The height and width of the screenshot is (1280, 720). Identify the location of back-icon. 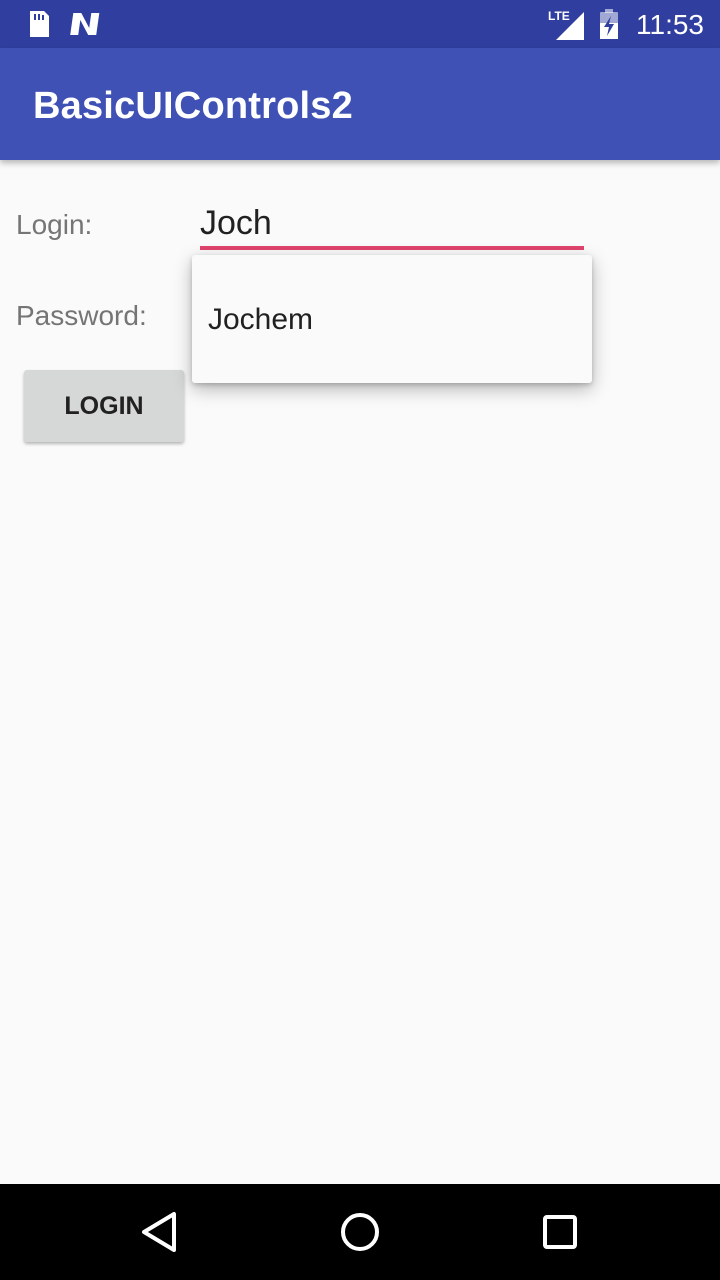
(160, 1232).